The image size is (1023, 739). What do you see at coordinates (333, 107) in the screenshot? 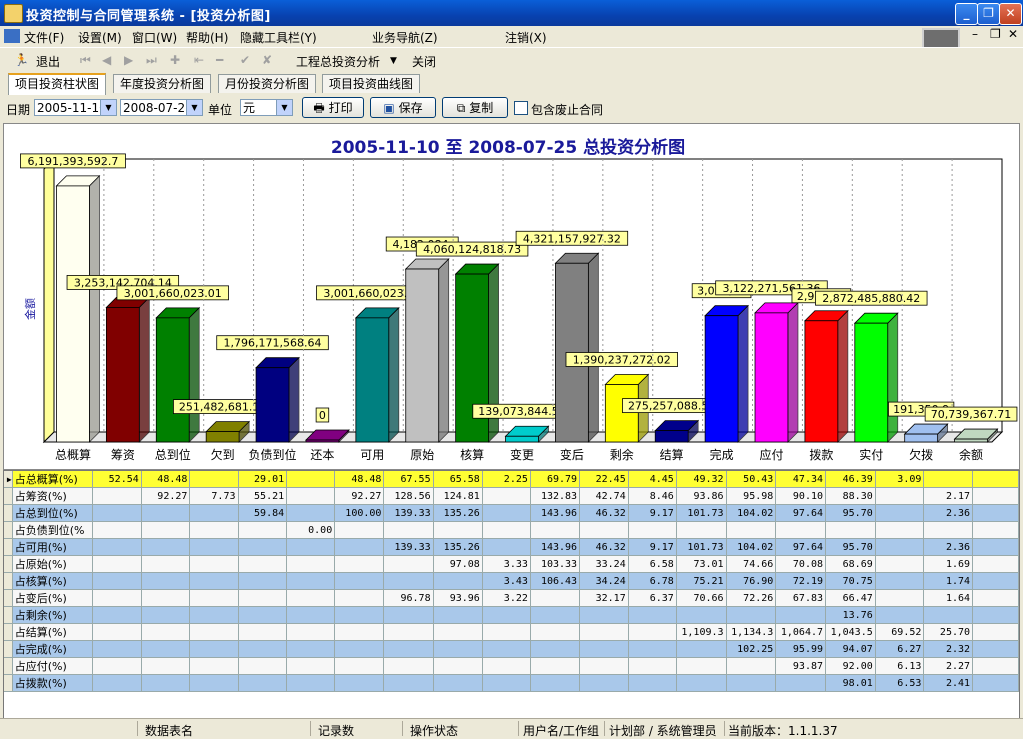
I see `print-button: 🖶 打印` at bounding box center [333, 107].